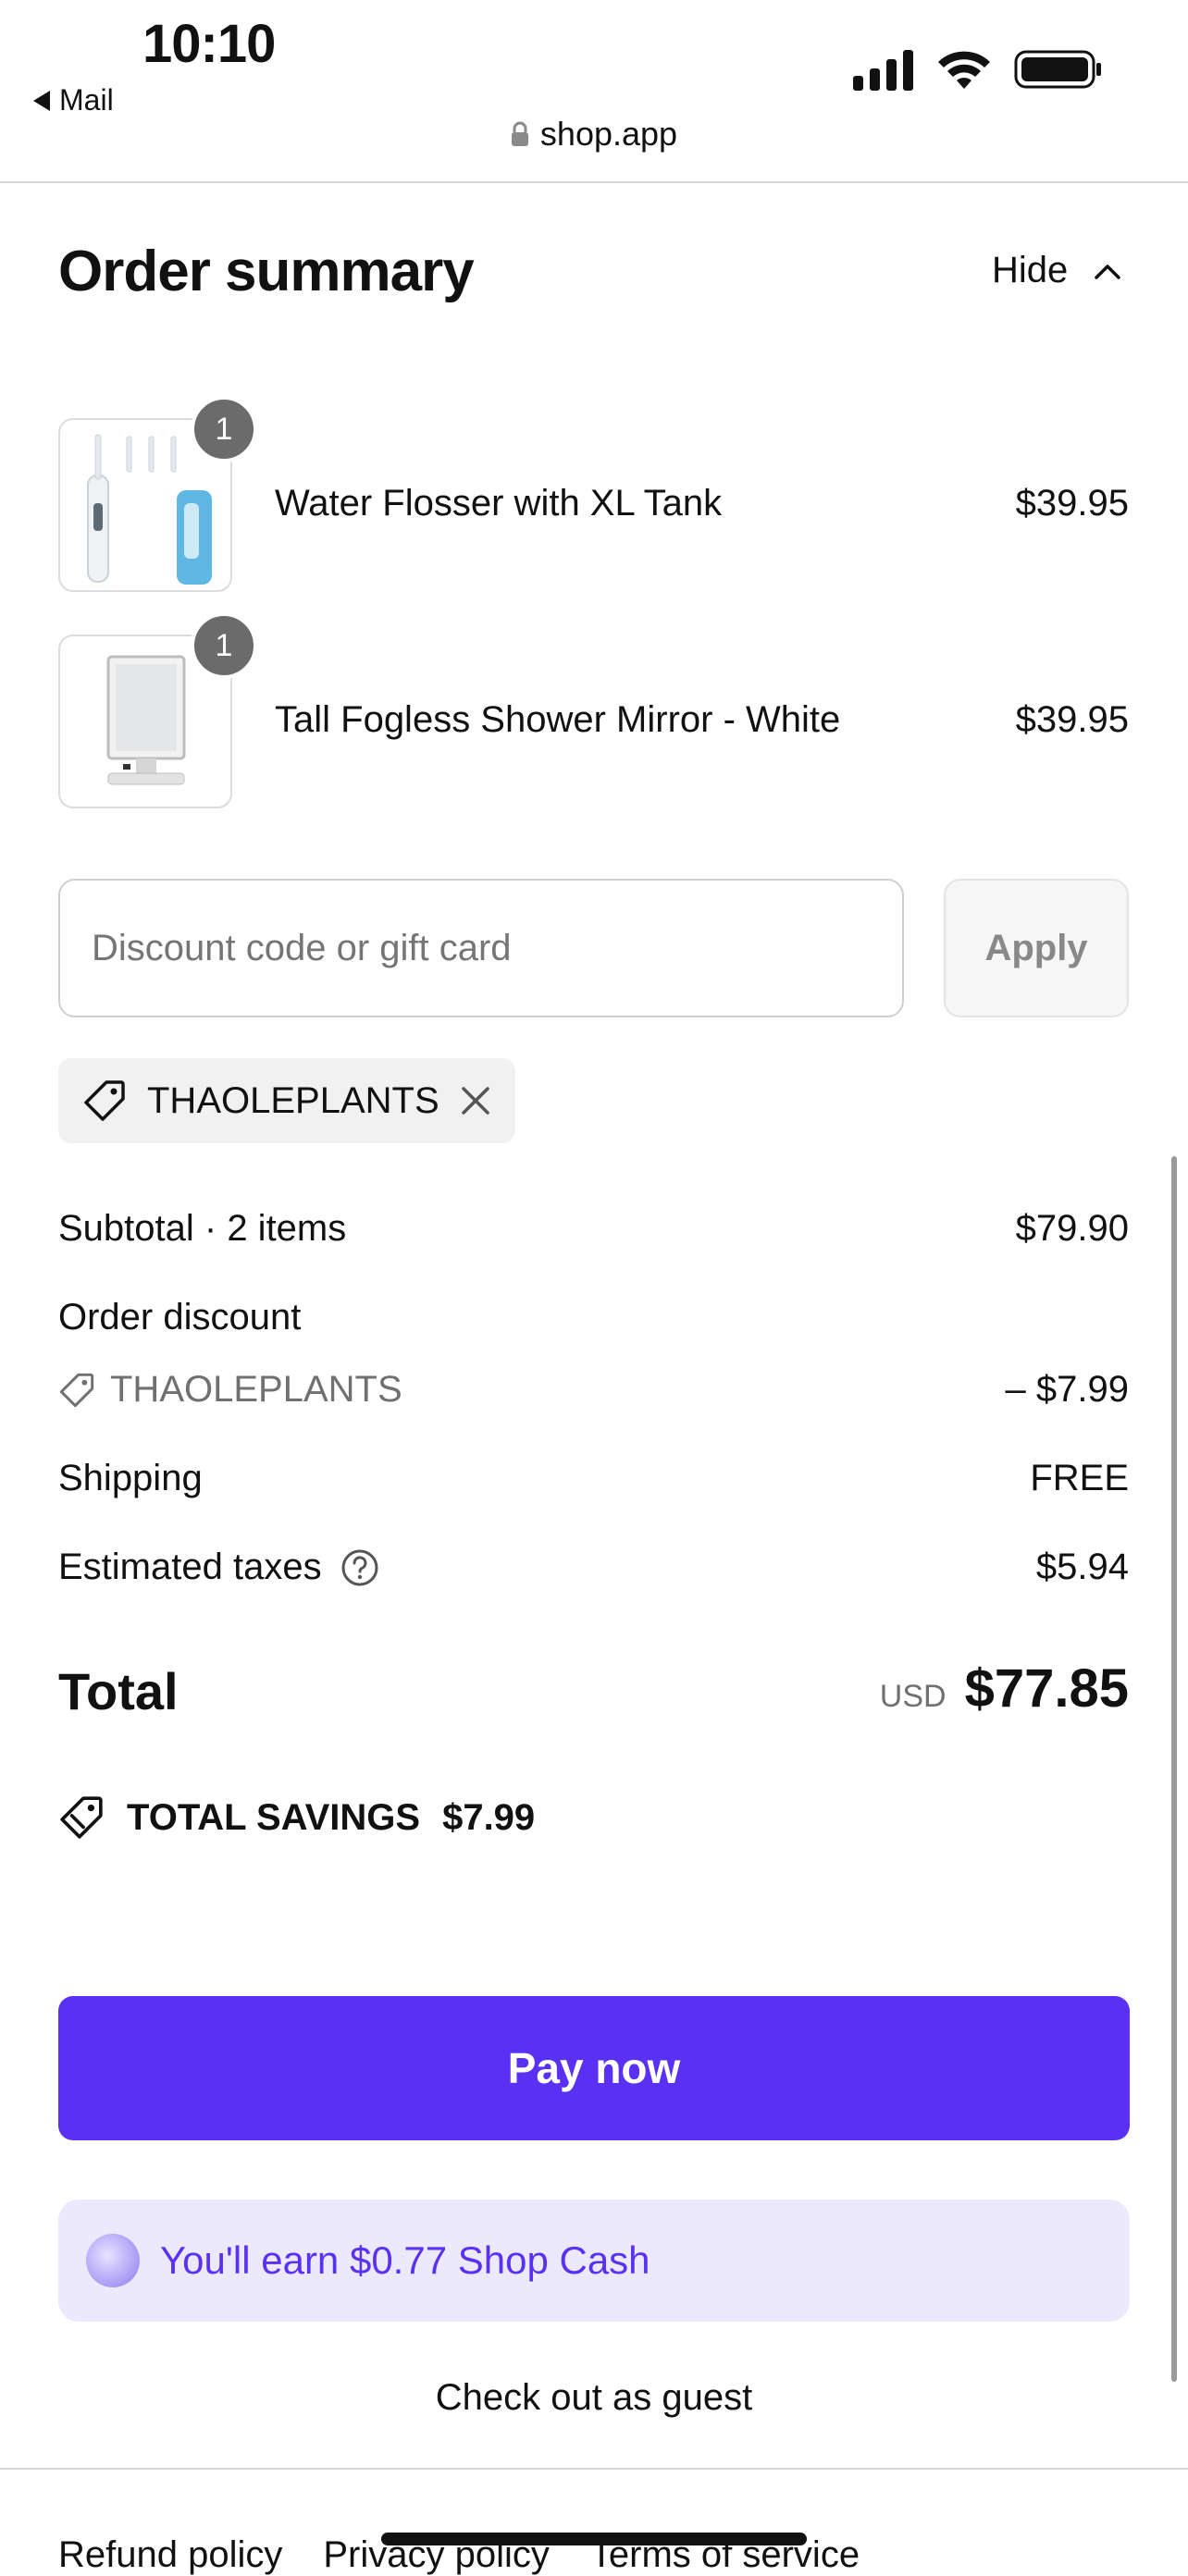 The image size is (1188, 2576). What do you see at coordinates (1046, 1688) in the screenshot?
I see `total-value: $77.85` at bounding box center [1046, 1688].